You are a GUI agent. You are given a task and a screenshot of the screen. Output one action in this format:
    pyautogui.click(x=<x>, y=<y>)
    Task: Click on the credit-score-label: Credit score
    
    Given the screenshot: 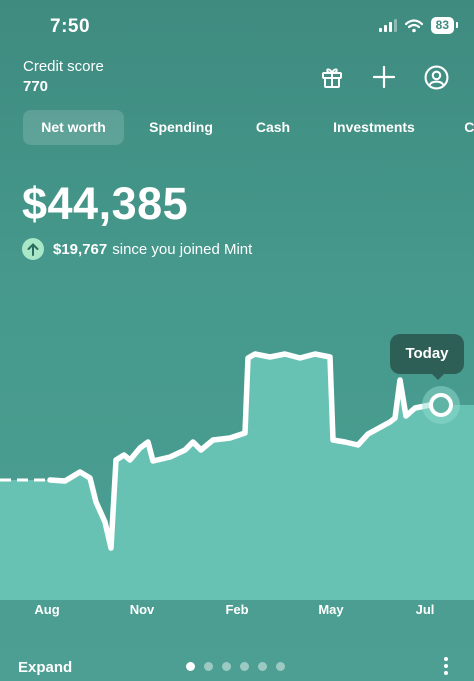 What is the action you would take?
    pyautogui.click(x=63, y=66)
    